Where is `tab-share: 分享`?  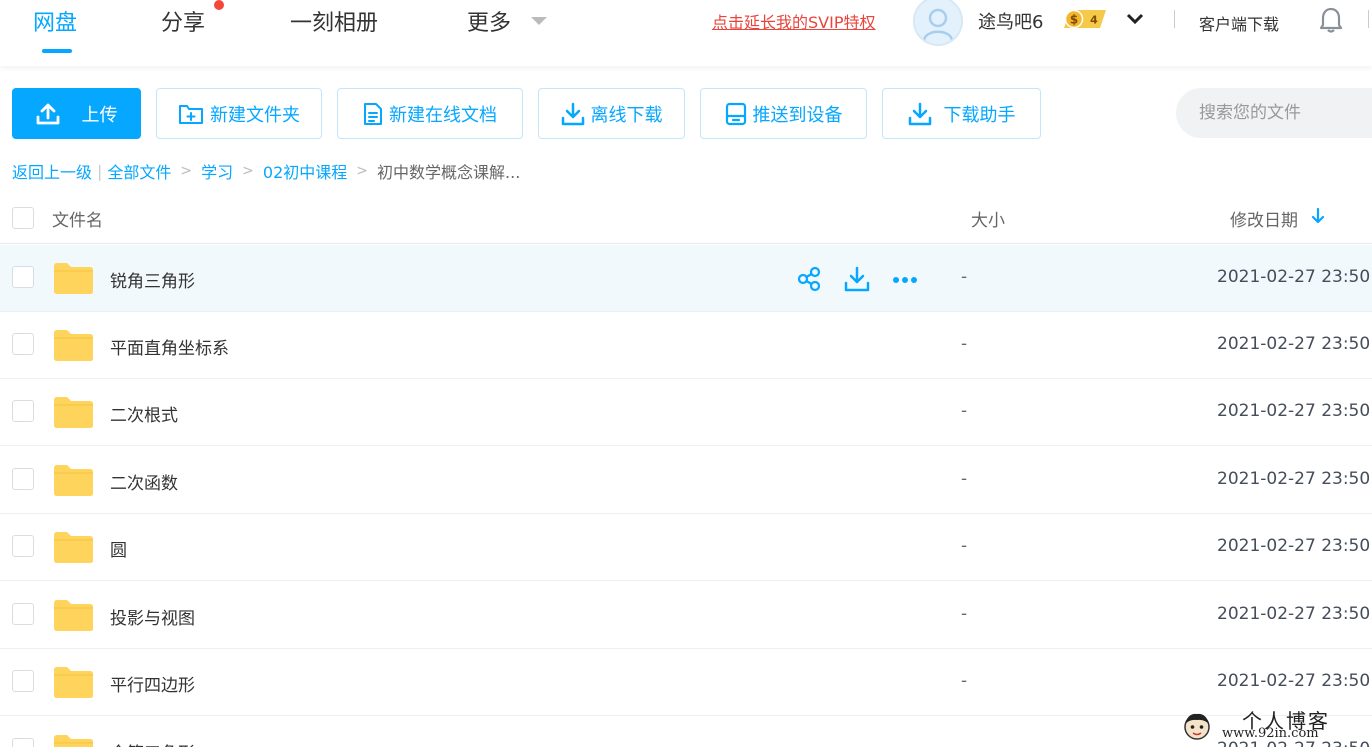
tab-share: 分享 is located at coordinates (183, 21).